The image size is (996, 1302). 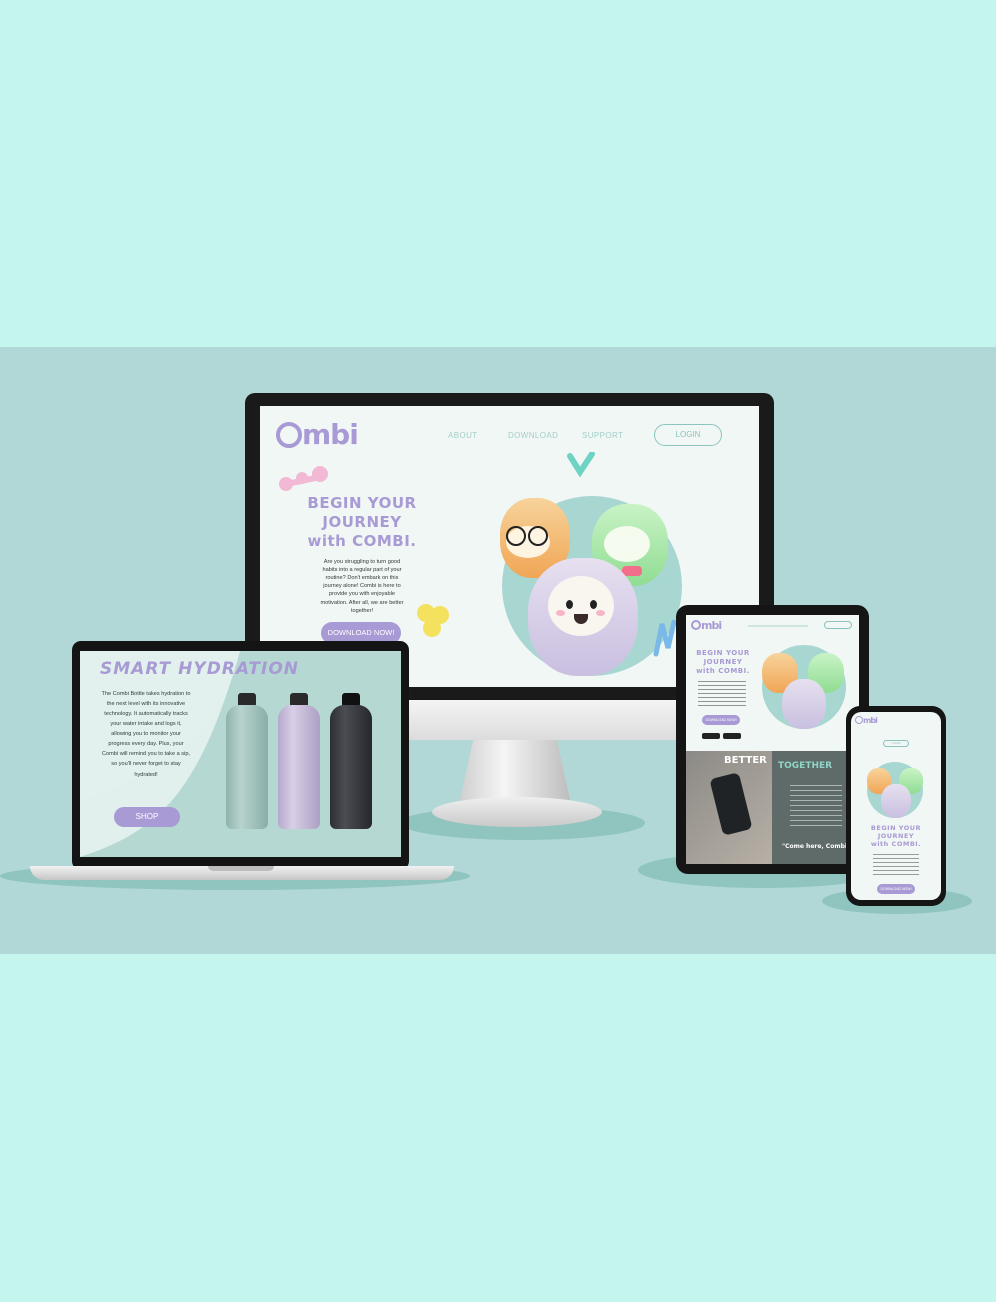 What do you see at coordinates (299, 761) in the screenshot?
I see `bottle-lilac` at bounding box center [299, 761].